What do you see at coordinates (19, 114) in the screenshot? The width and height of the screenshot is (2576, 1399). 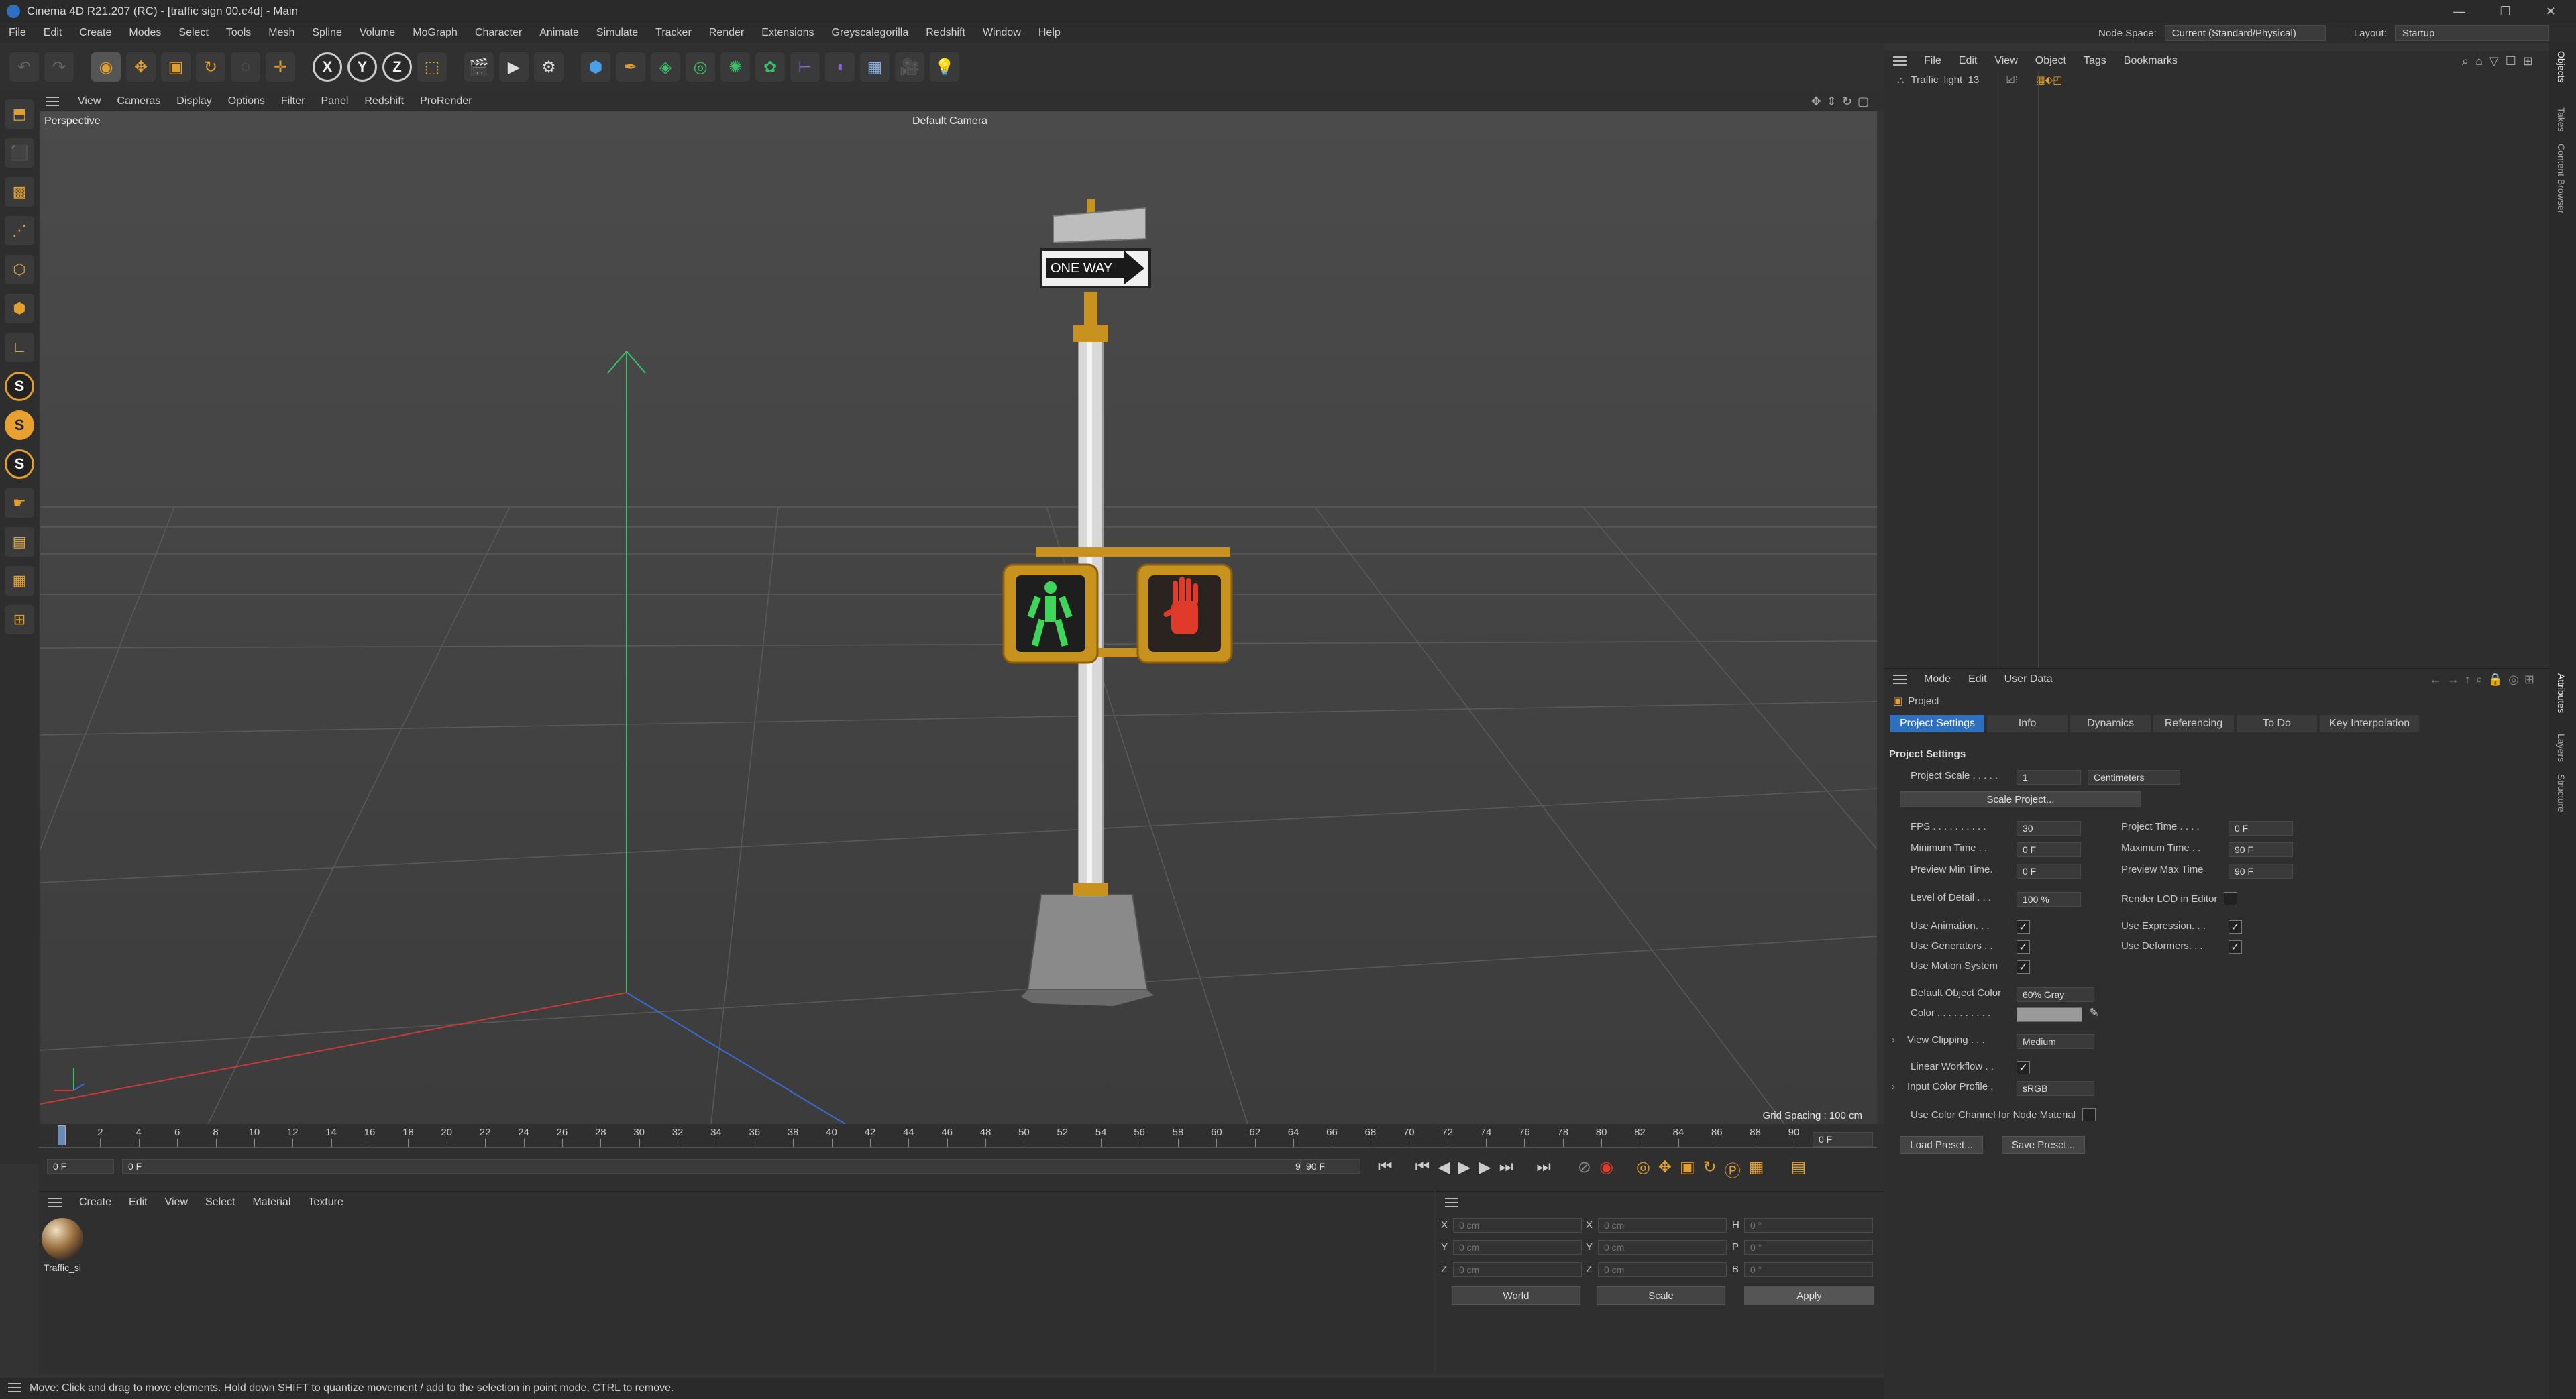 I see `make-editable-icon: ⬒` at bounding box center [19, 114].